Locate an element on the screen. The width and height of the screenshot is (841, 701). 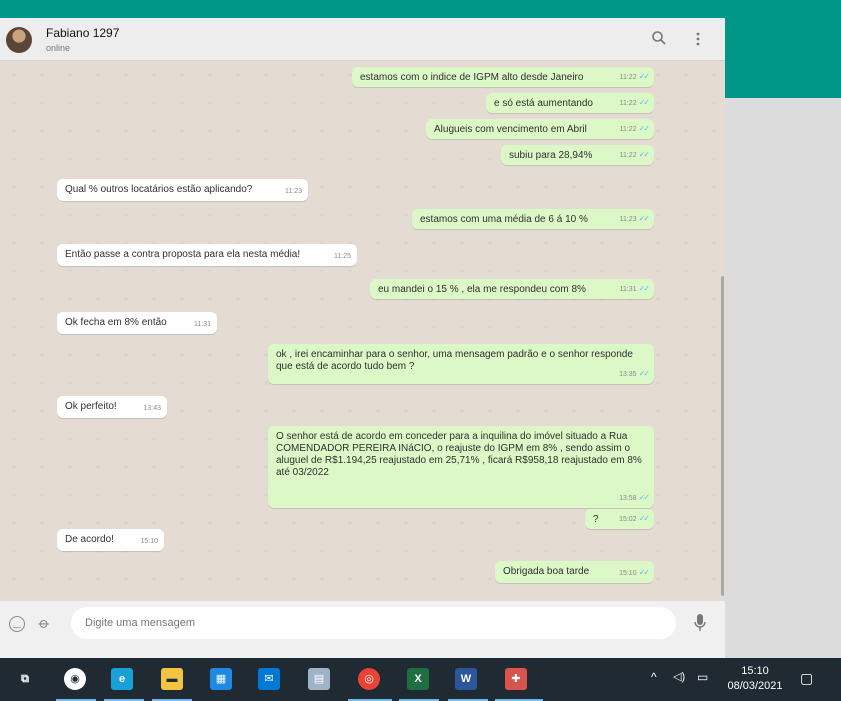
message-meta: 11:23 ✓✓ is located at coordinates (634, 219).